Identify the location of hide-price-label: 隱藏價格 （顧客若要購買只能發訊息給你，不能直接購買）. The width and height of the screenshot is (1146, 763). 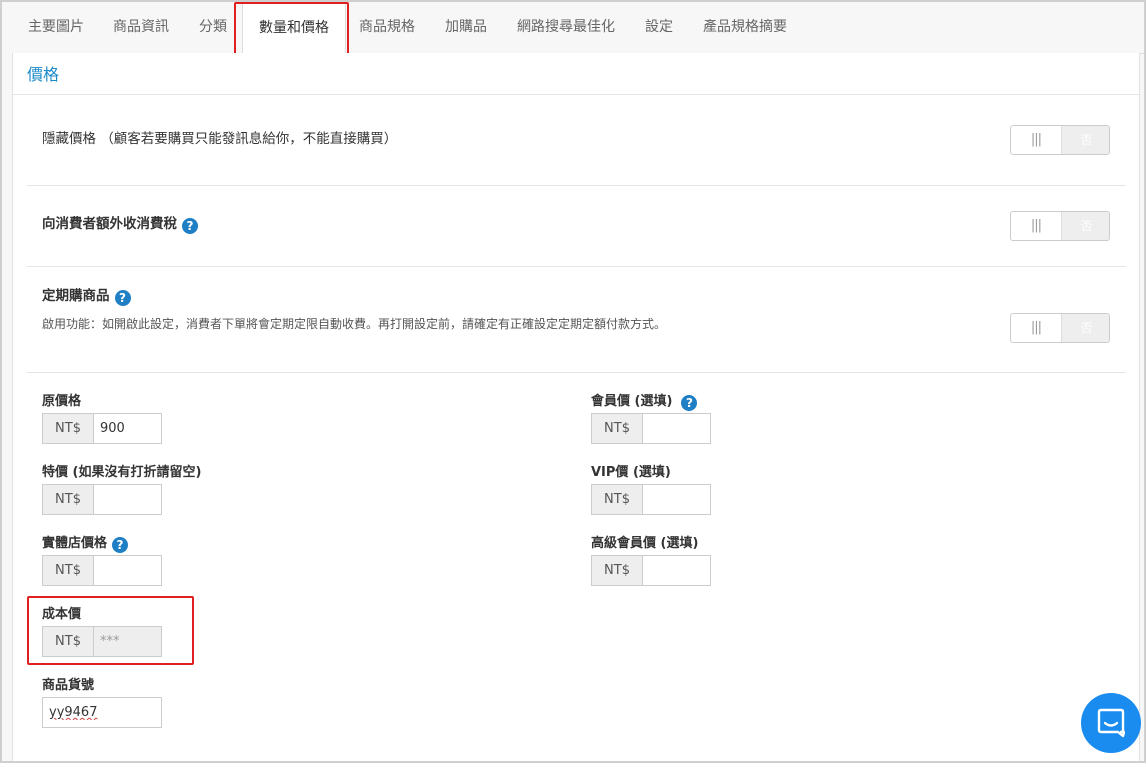
(220, 139).